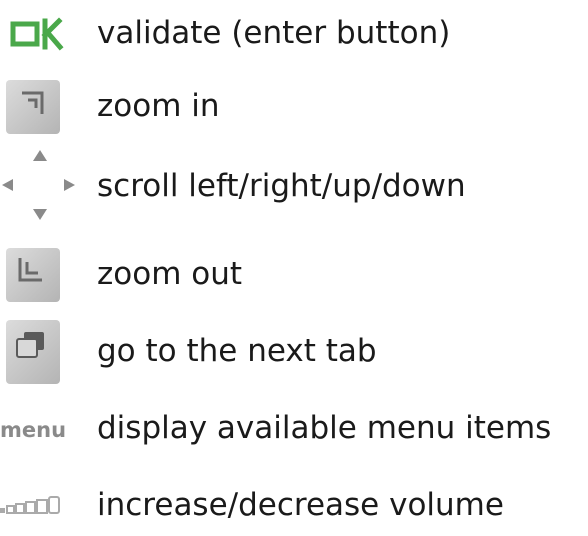 The height and width of the screenshot is (536, 588). Describe the element at coordinates (281, 186) in the screenshot. I see `legend-label-scroll: scroll left/right/up/down` at that location.